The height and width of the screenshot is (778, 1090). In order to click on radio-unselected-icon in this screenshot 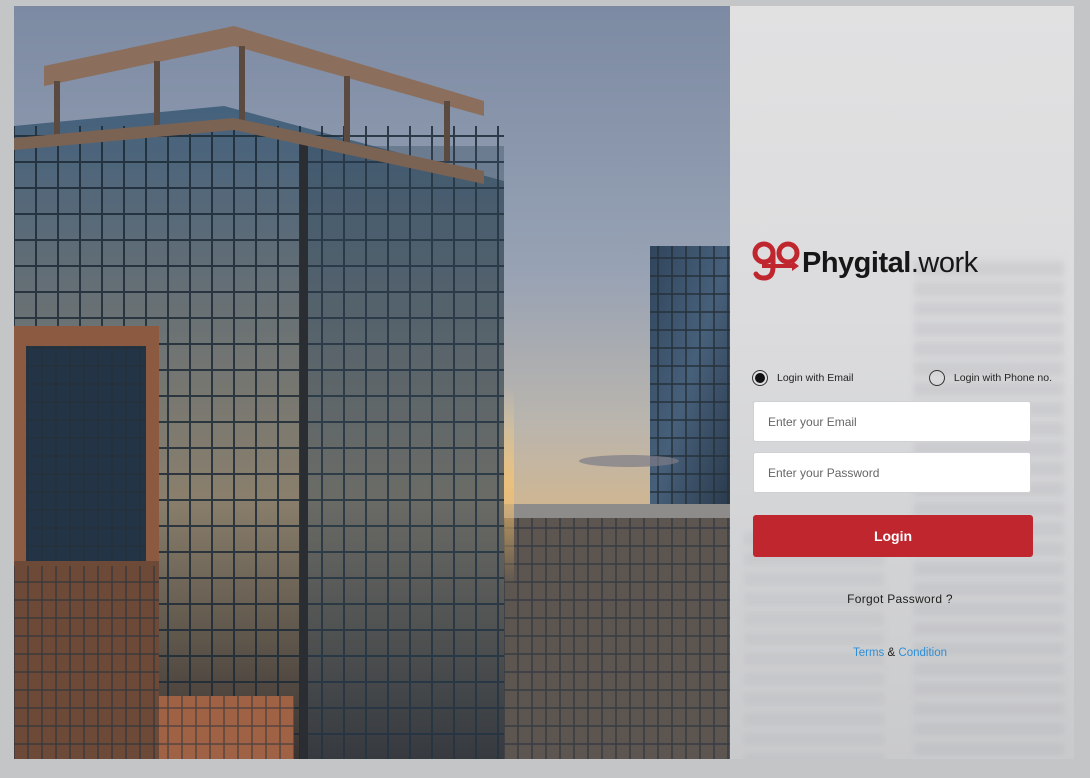, I will do `click(936, 378)`.